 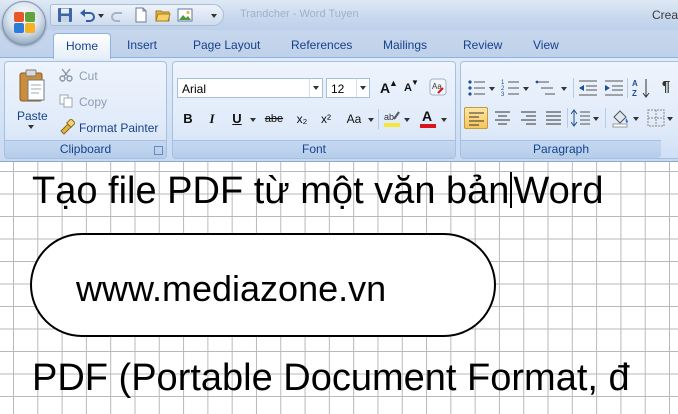 What do you see at coordinates (32, 85) in the screenshot?
I see `paste-icon` at bounding box center [32, 85].